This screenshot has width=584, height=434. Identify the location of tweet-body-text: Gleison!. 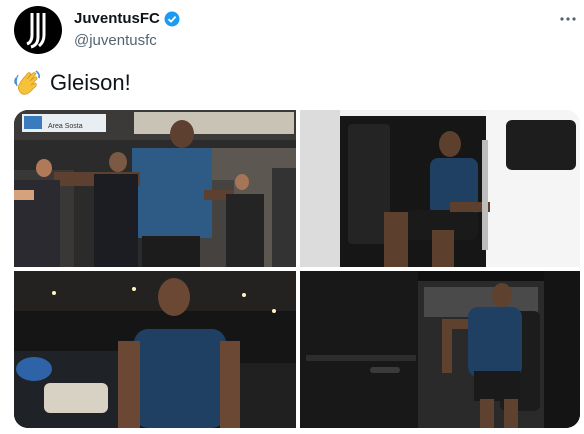
(90, 82).